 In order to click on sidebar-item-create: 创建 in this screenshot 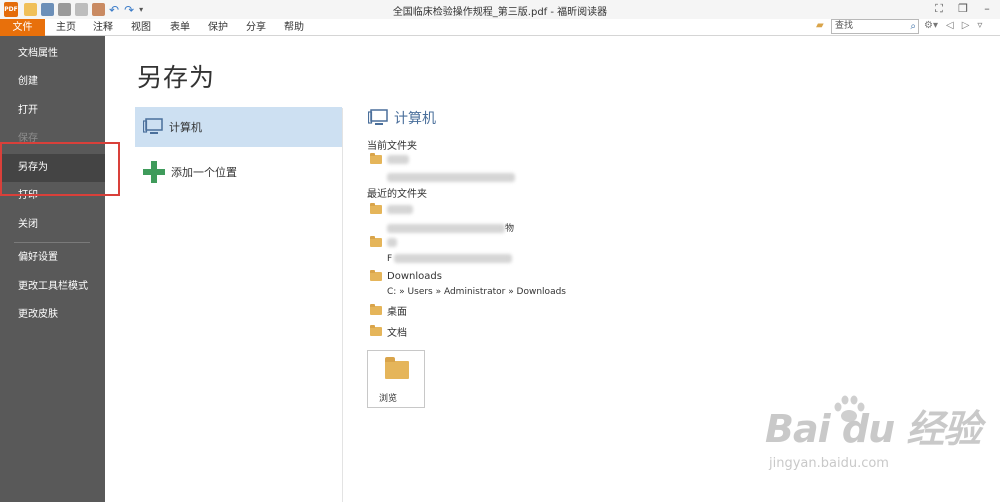, I will do `click(52, 82)`.